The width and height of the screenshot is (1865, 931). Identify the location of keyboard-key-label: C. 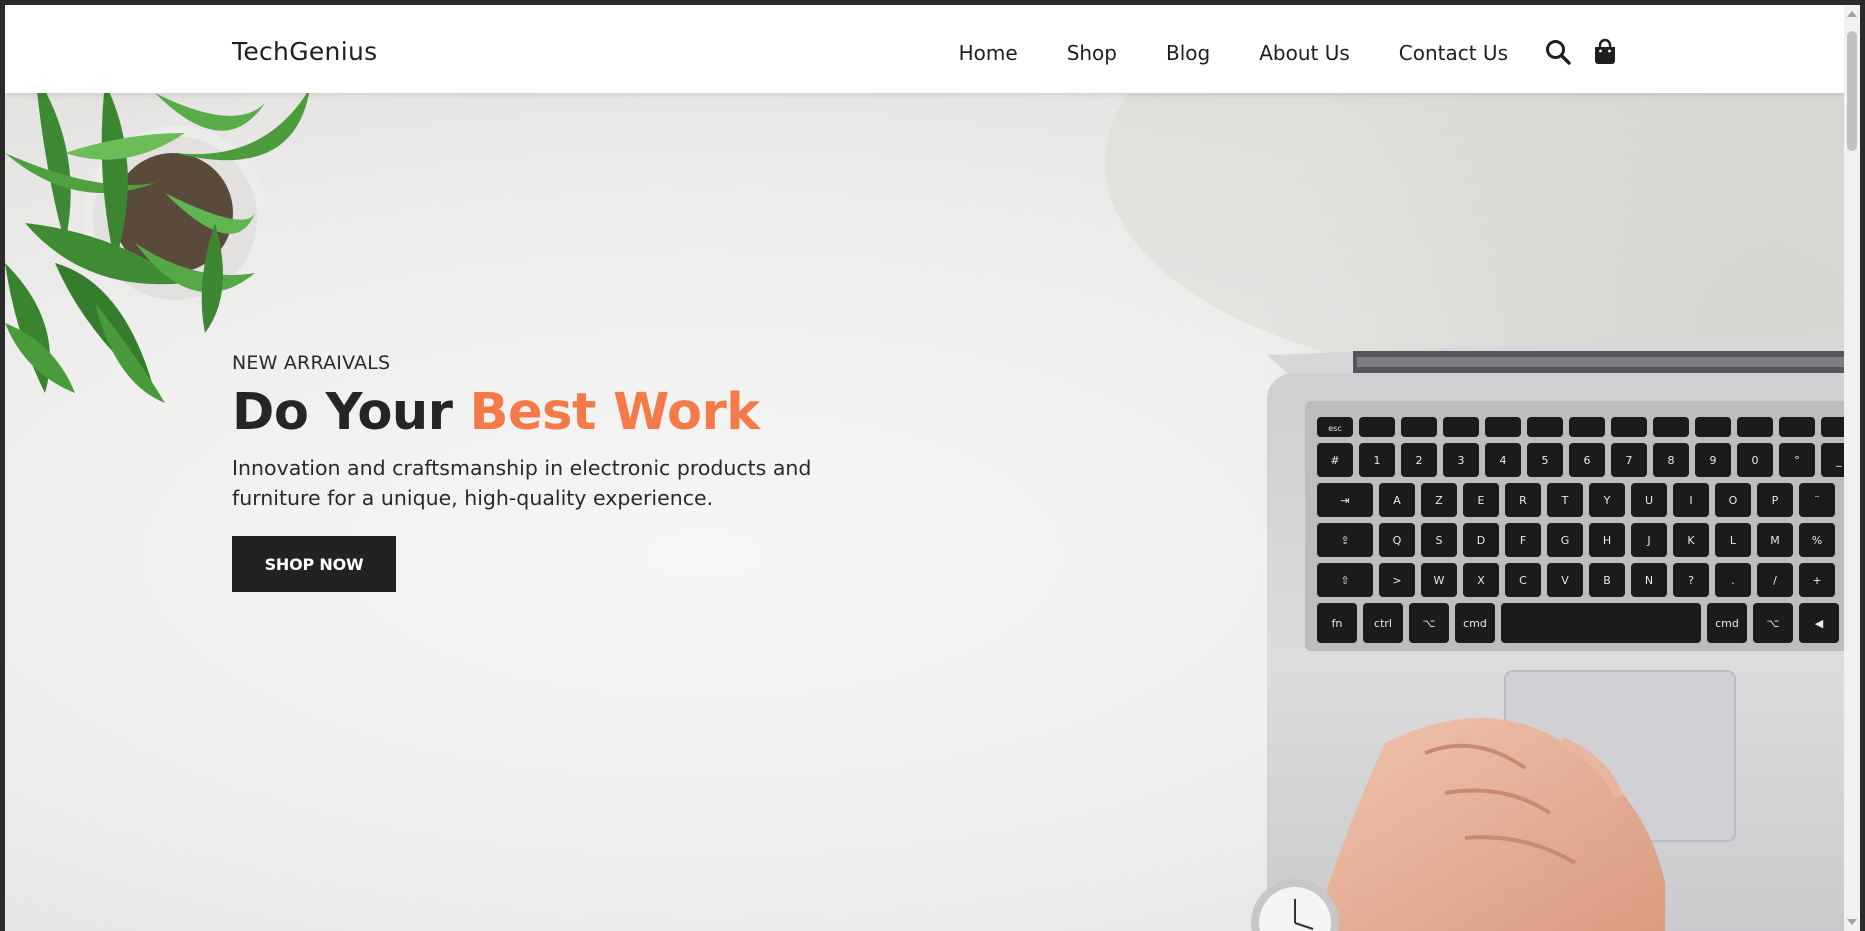
(1523, 580).